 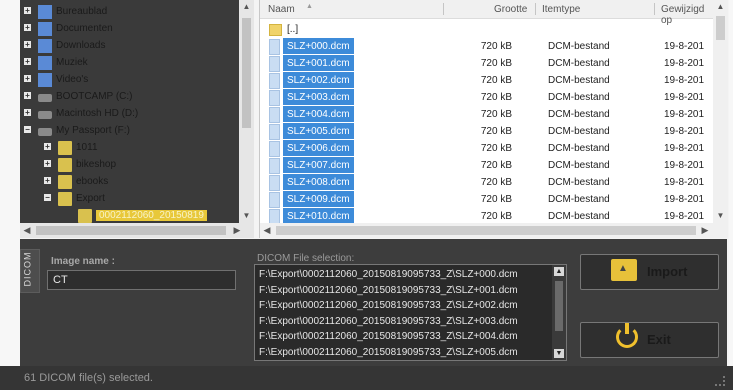 I want to click on files-horizontal-scrollbar: ◀ ▶, so click(x=494, y=230).